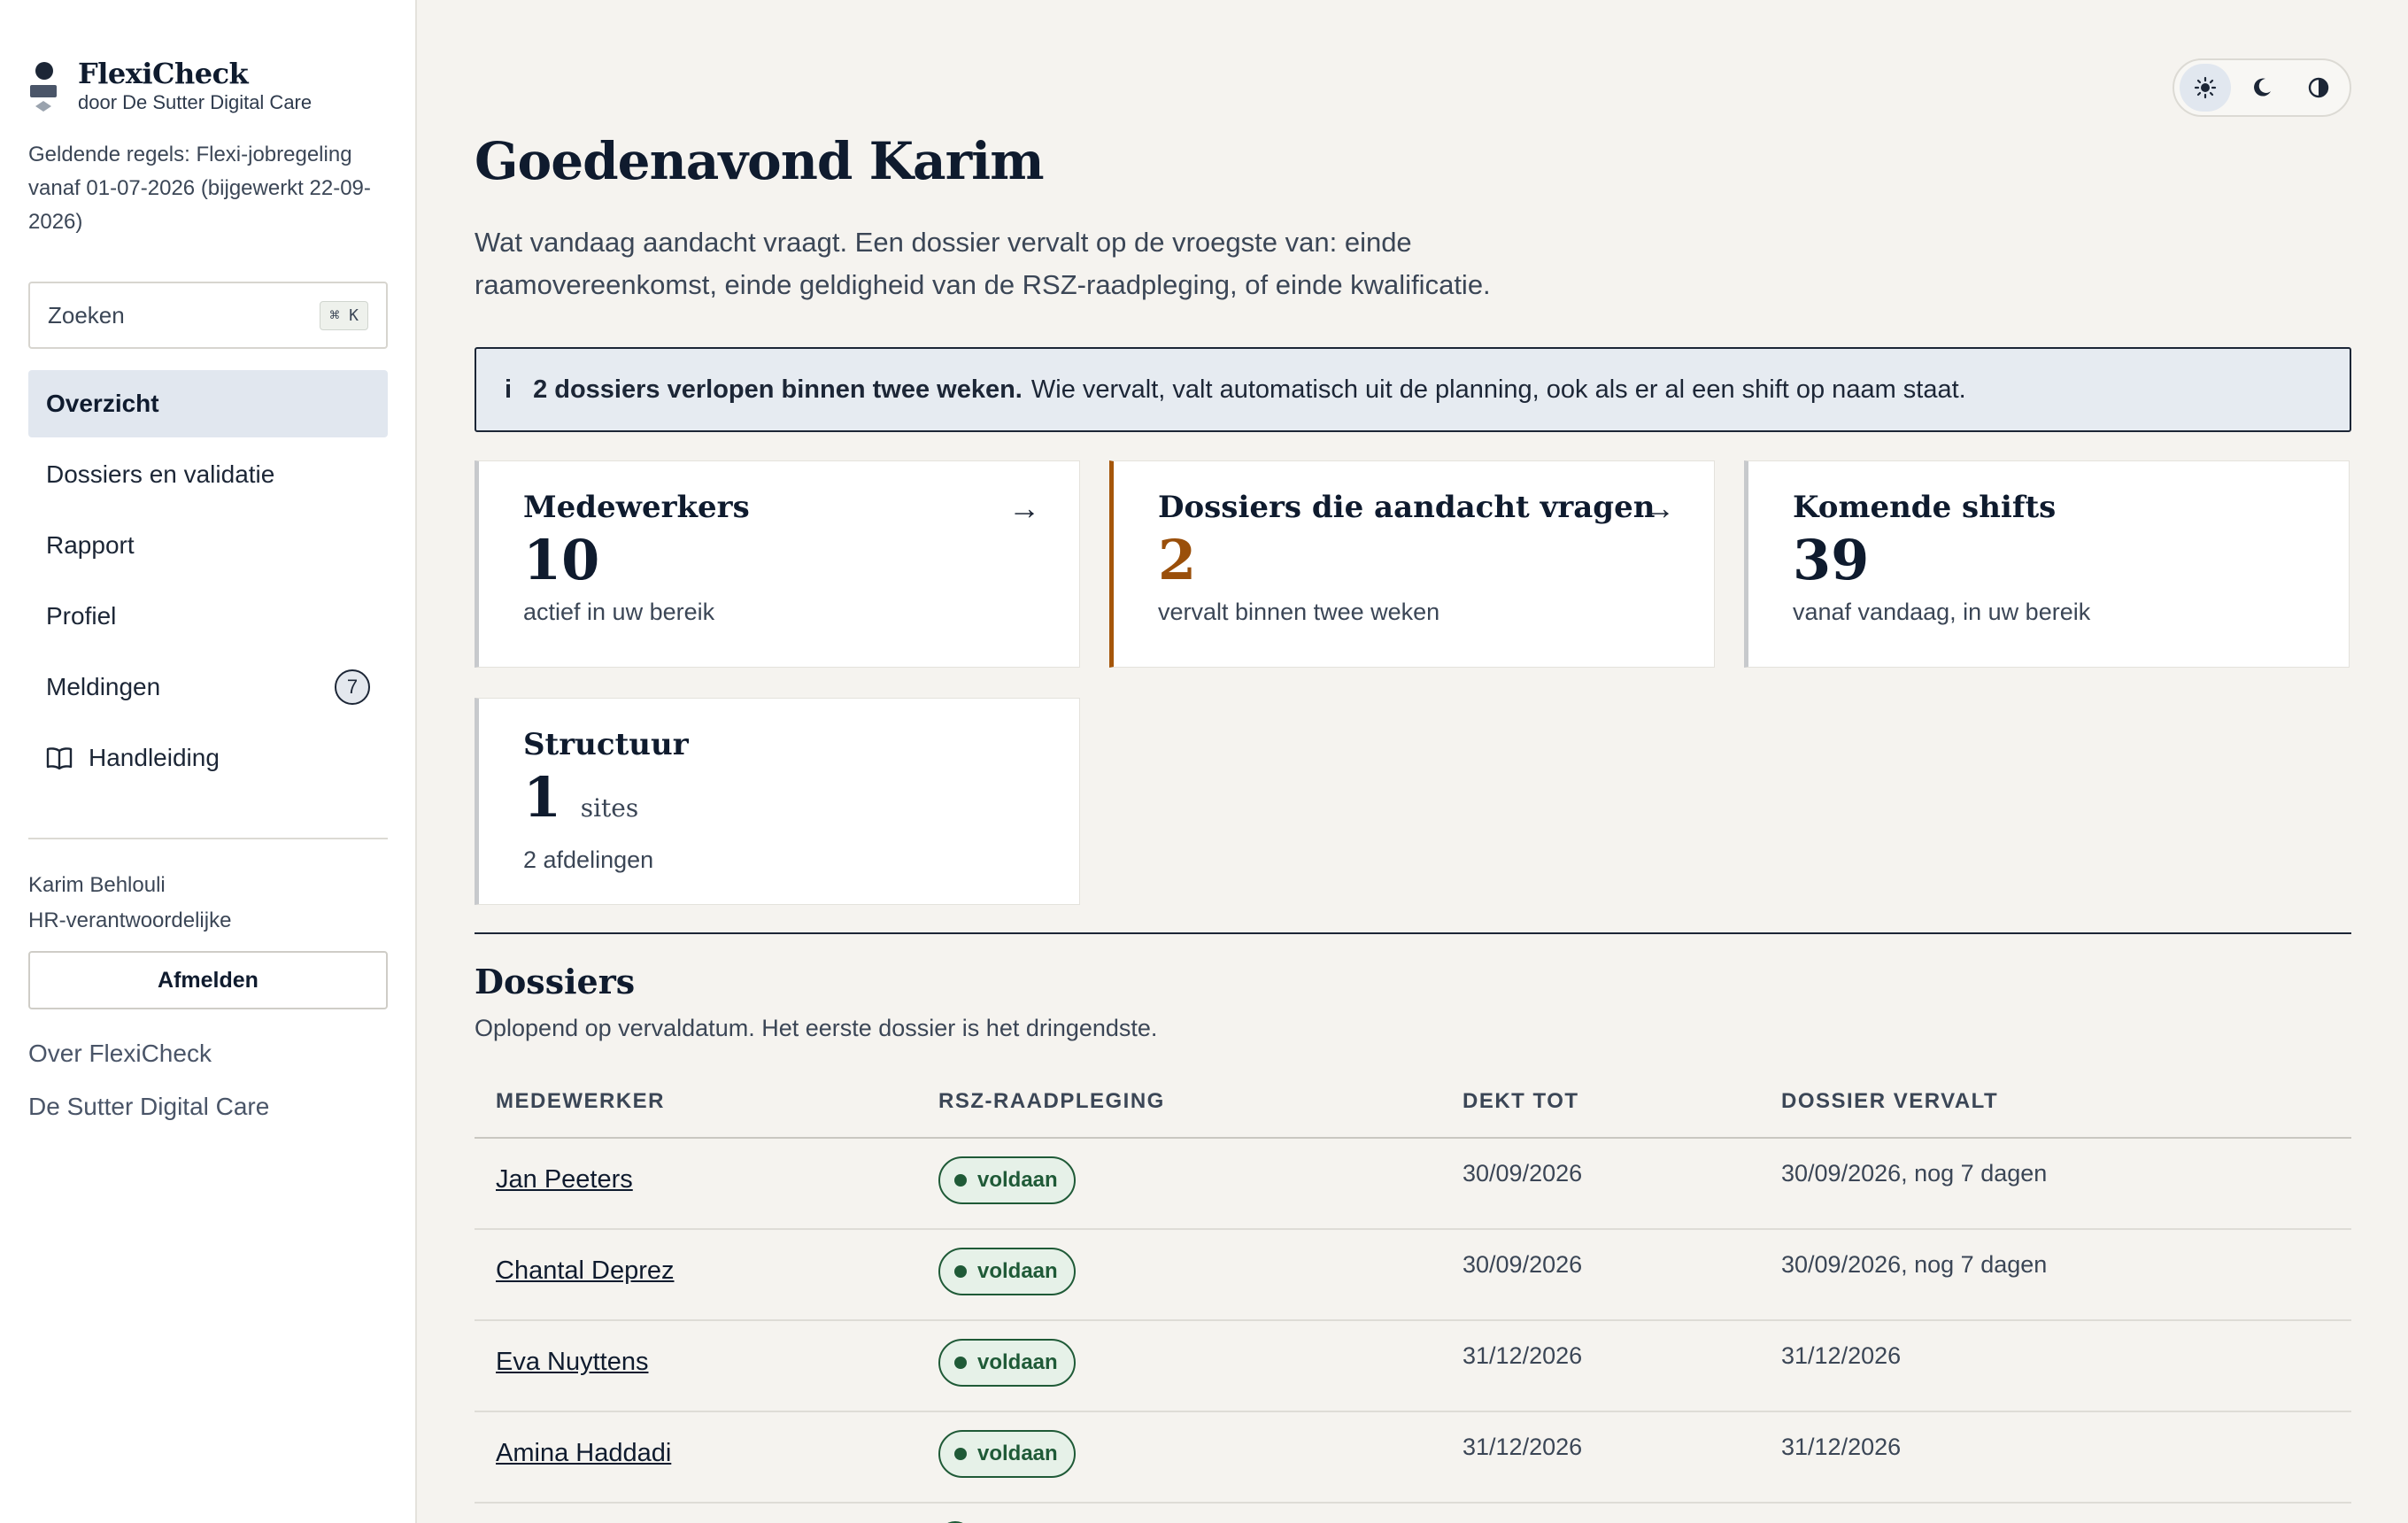  What do you see at coordinates (208, 838) in the screenshot?
I see `sidebar-divider` at bounding box center [208, 838].